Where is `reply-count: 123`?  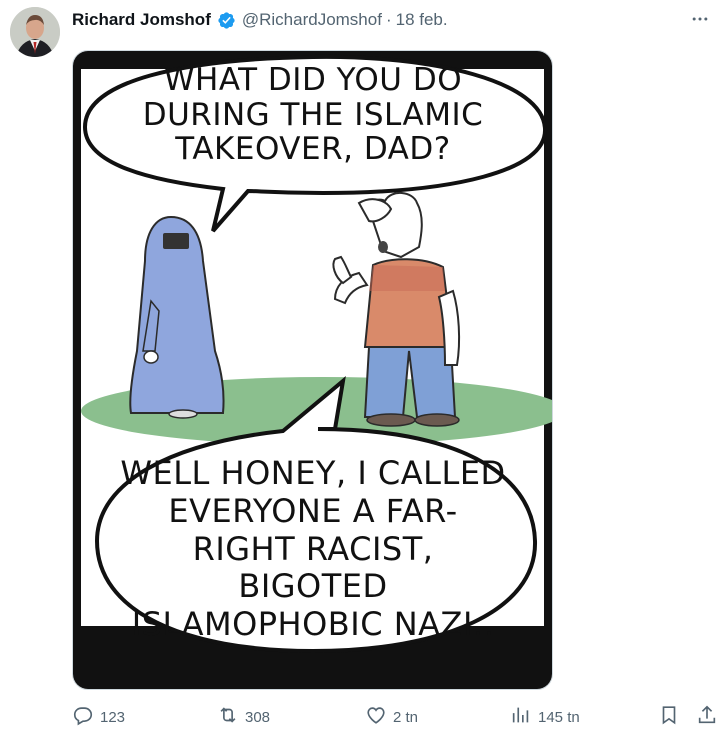
reply-count: 123 is located at coordinates (113, 717).